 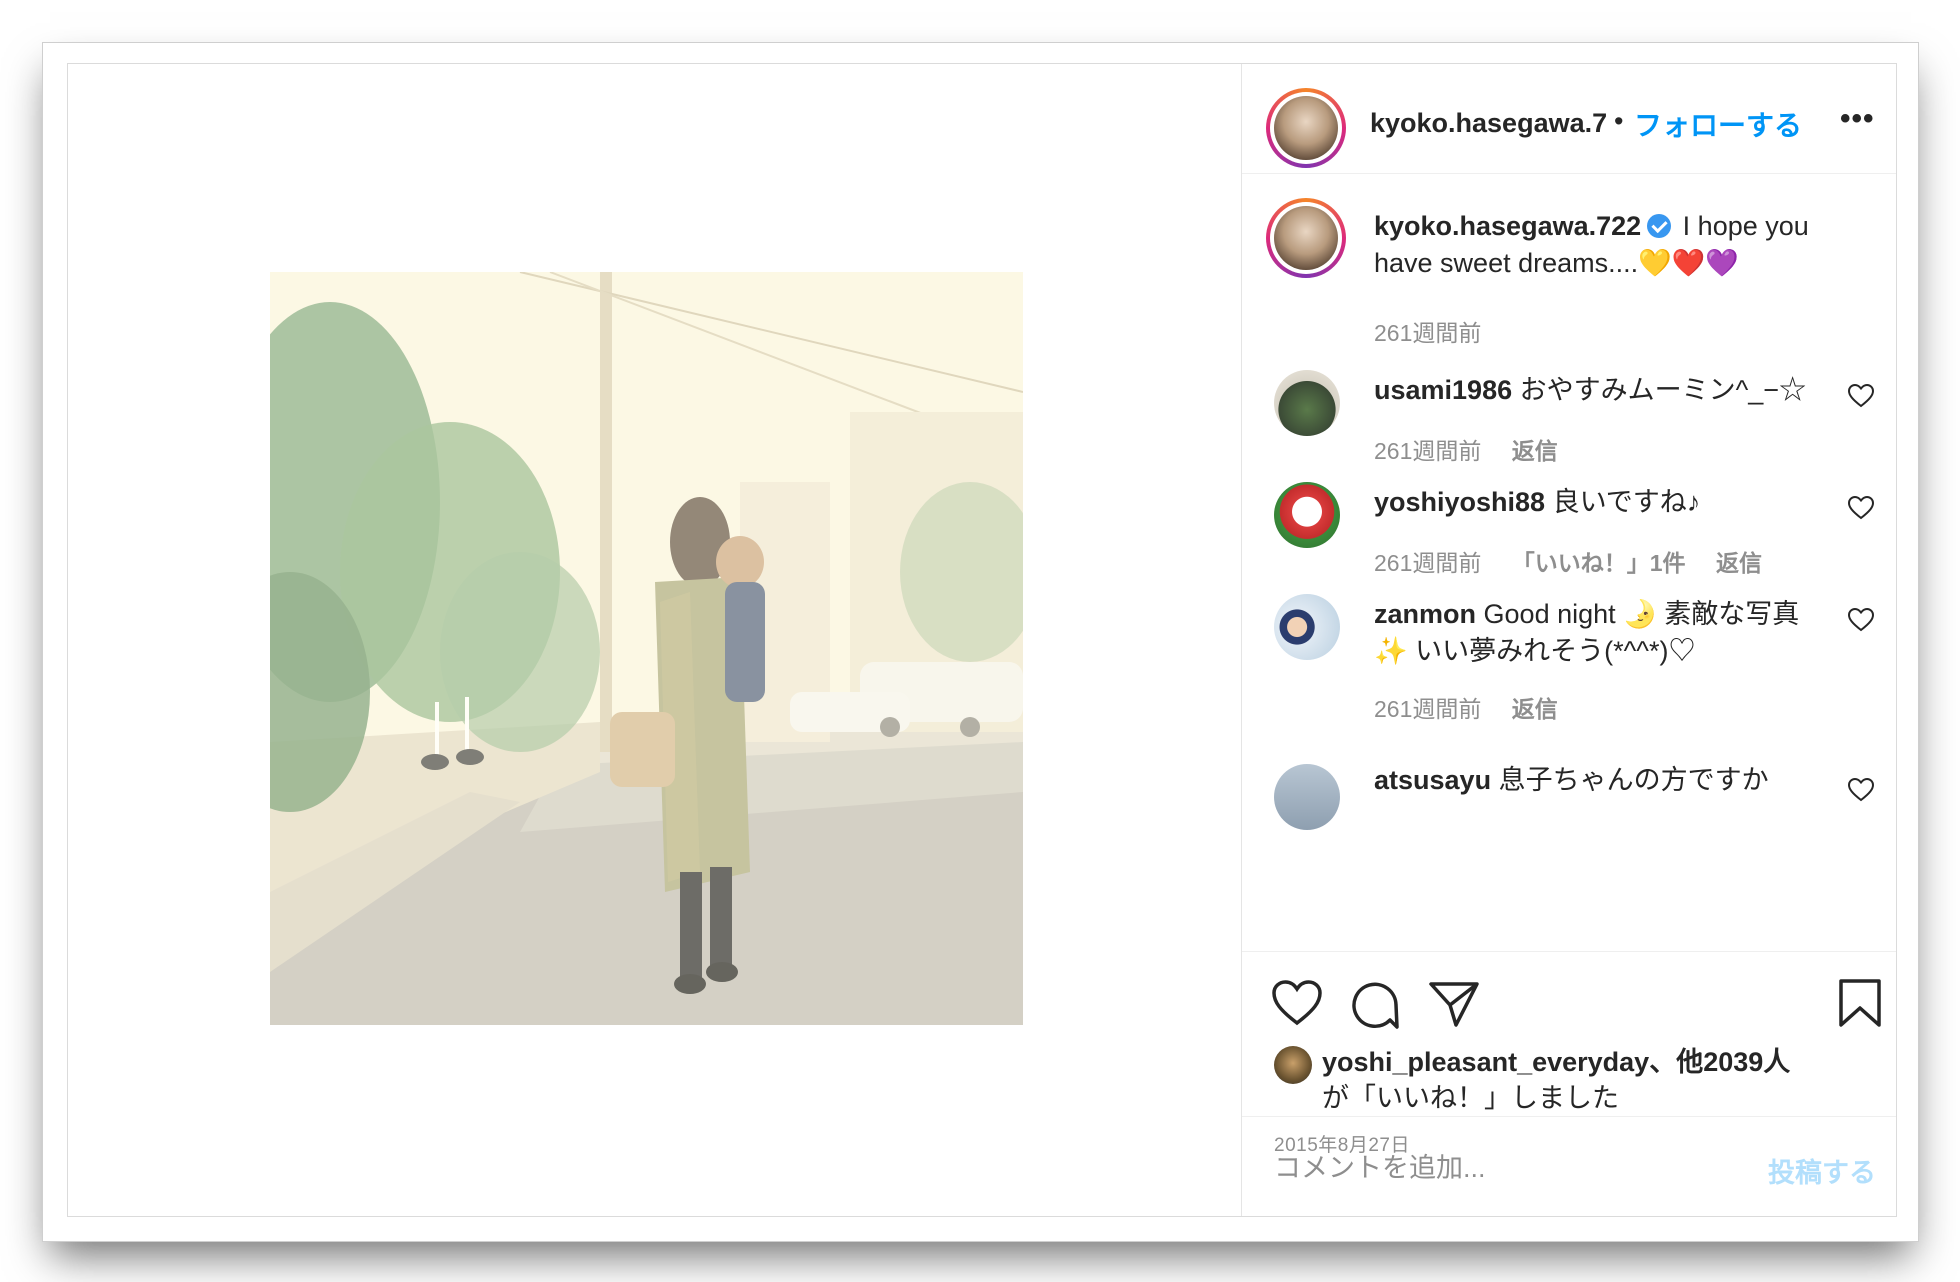 What do you see at coordinates (1509, 1168) in the screenshot?
I see `comment-input` at bounding box center [1509, 1168].